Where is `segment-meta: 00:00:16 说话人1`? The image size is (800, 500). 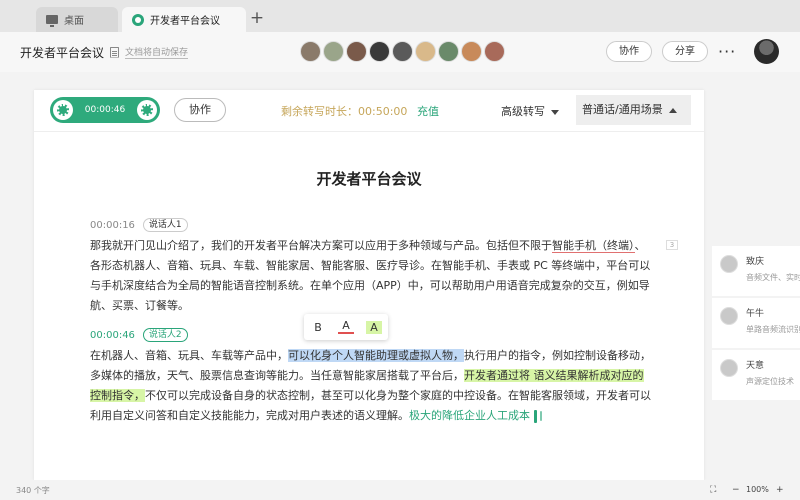
segment-meta: 00:00:16 说话人1 is located at coordinates (139, 225).